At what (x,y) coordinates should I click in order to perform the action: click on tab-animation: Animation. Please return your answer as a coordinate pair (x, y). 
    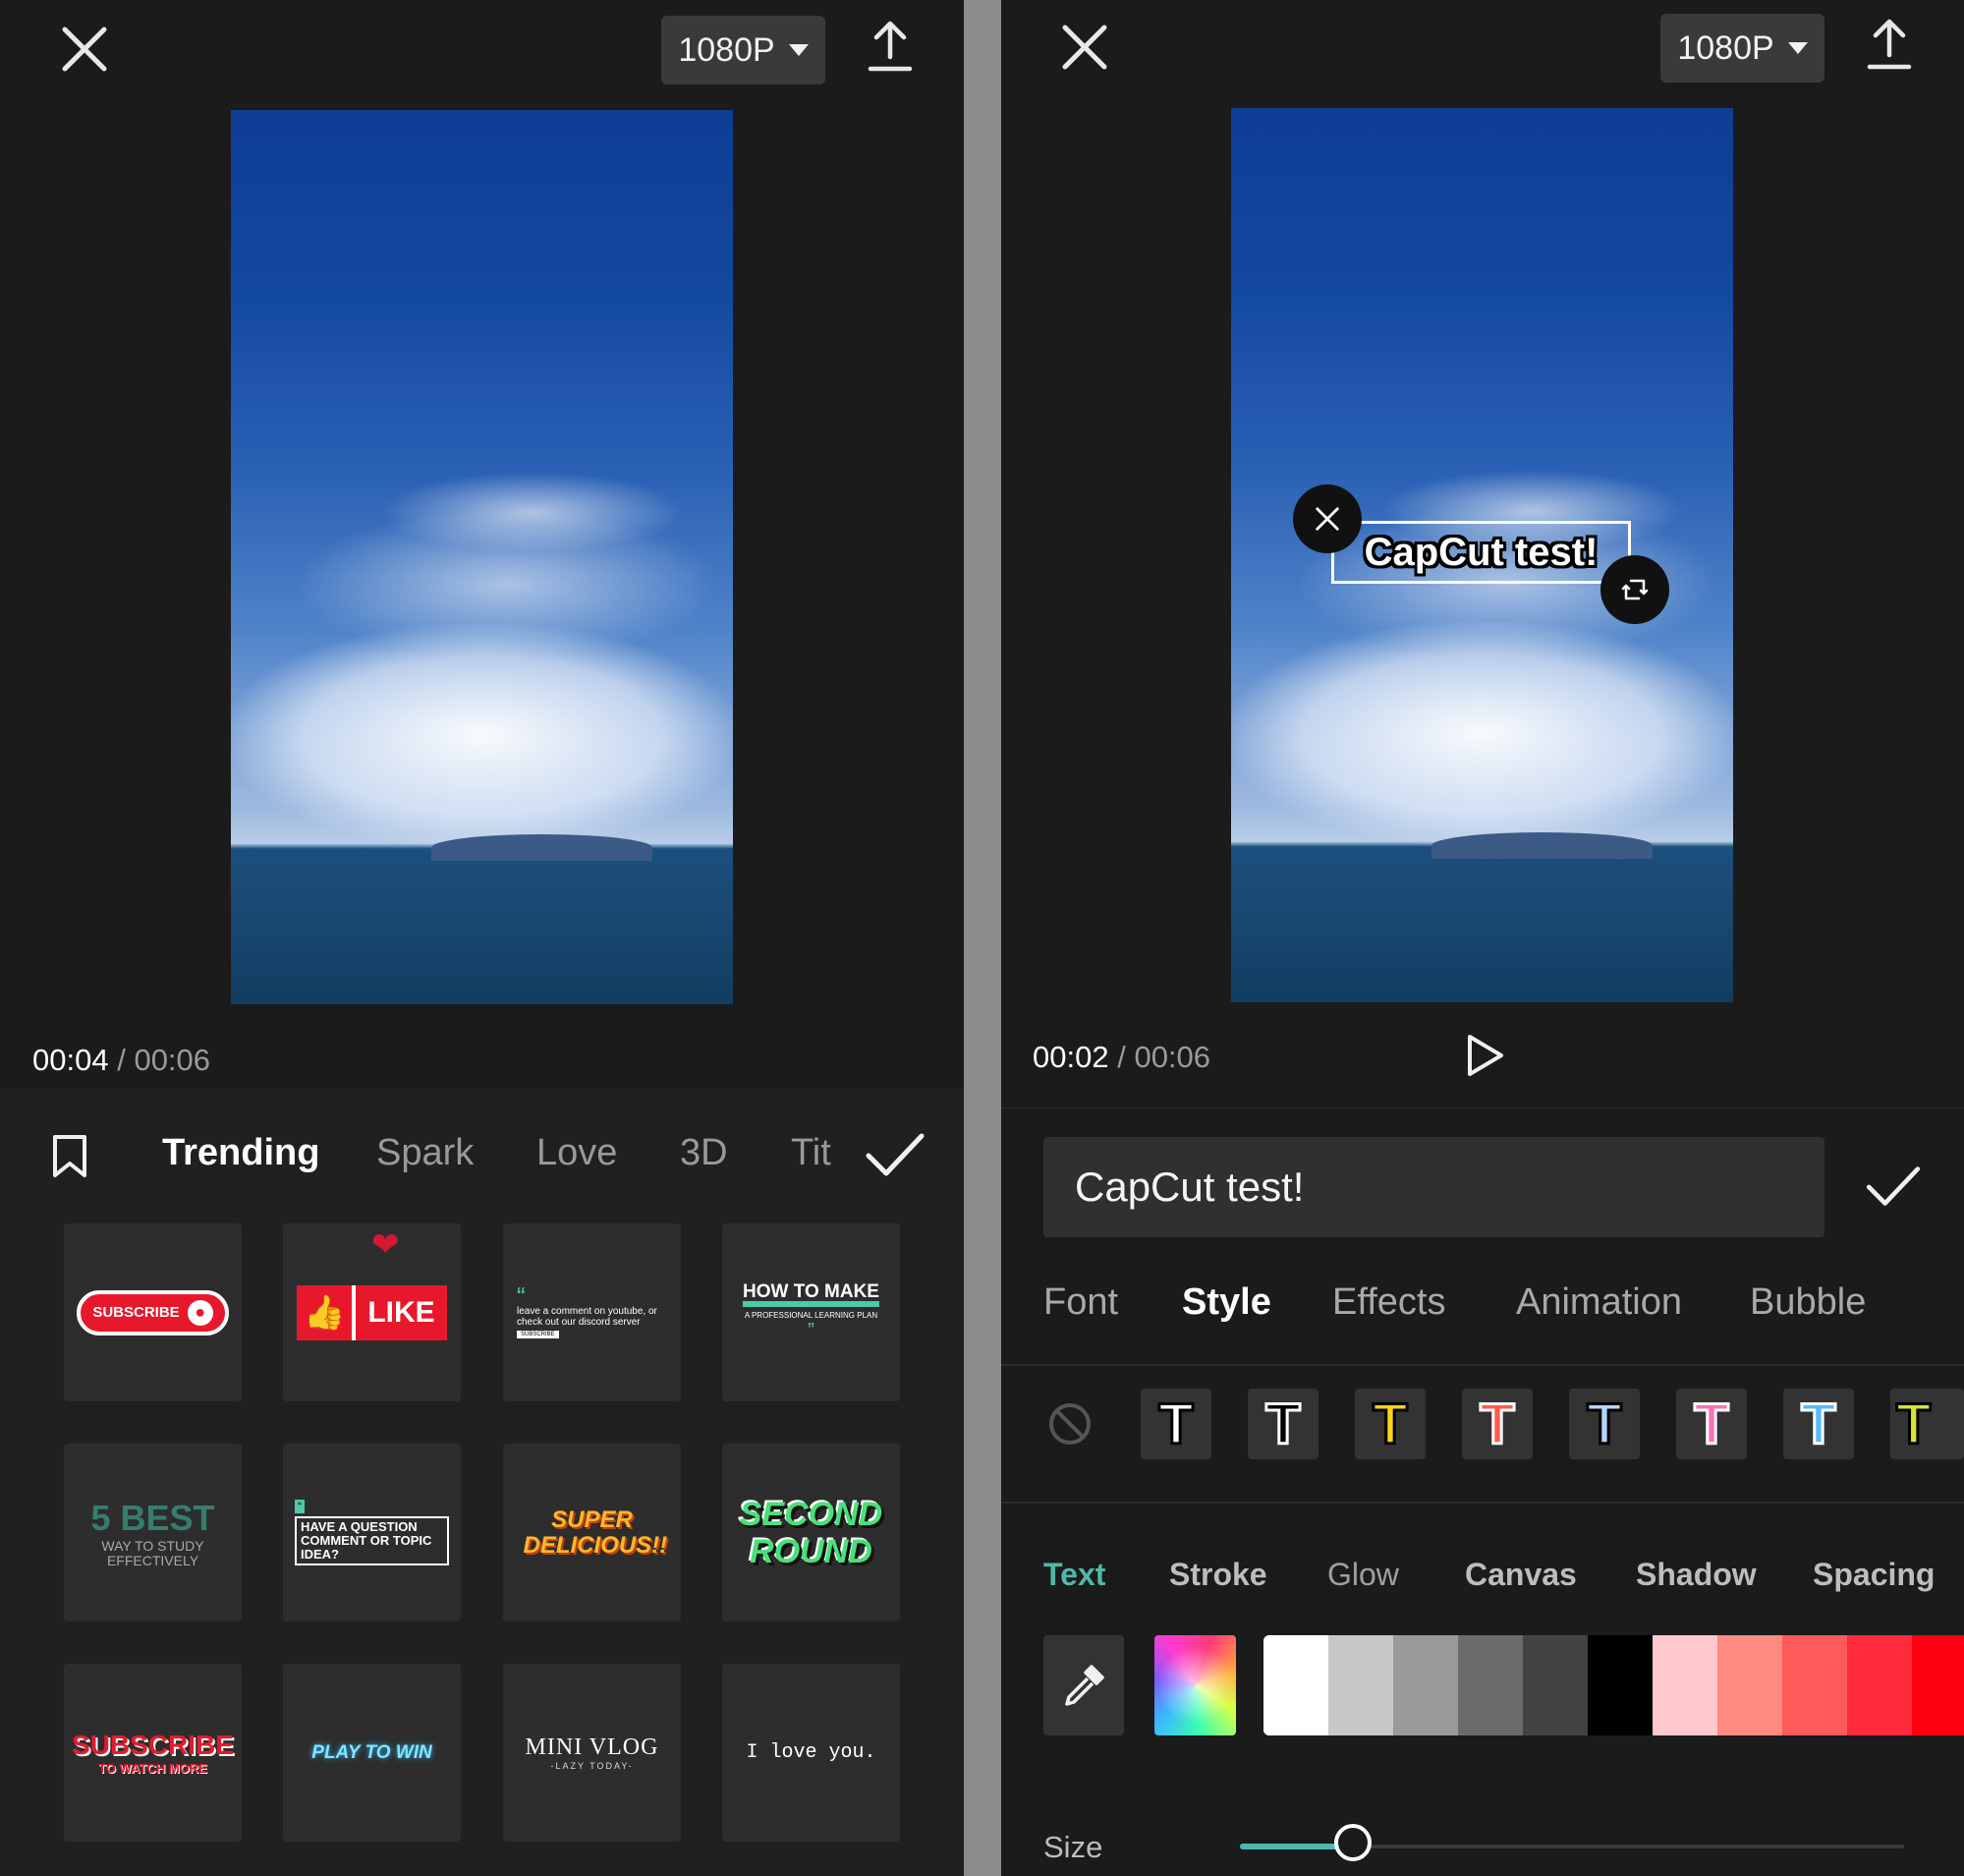
    Looking at the image, I should click on (1599, 1302).